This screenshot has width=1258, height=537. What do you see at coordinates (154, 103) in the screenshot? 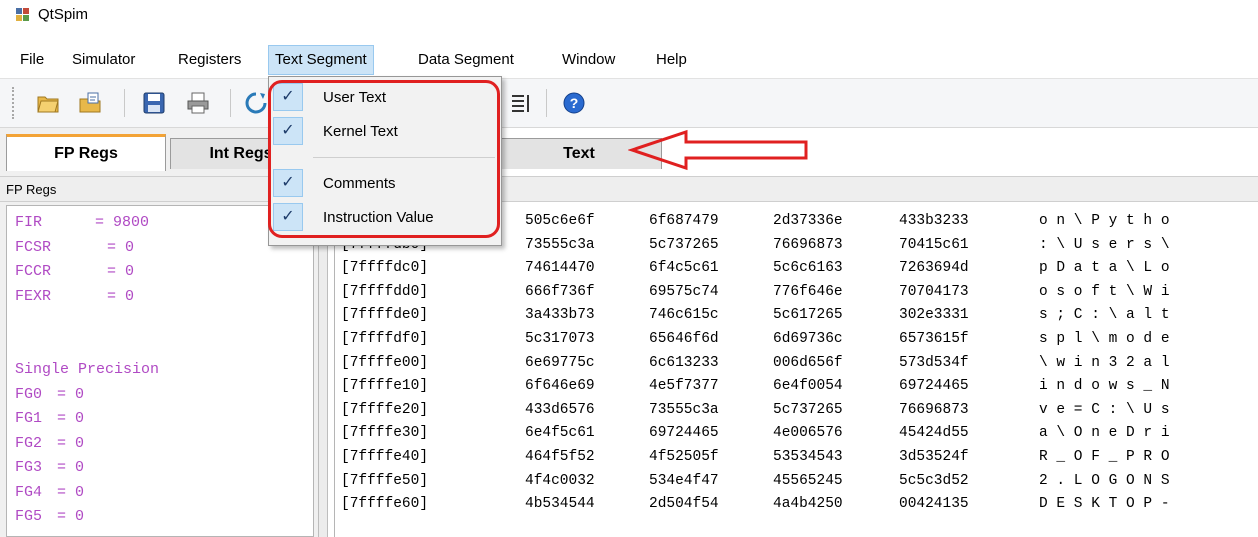
I see `save-icon` at bounding box center [154, 103].